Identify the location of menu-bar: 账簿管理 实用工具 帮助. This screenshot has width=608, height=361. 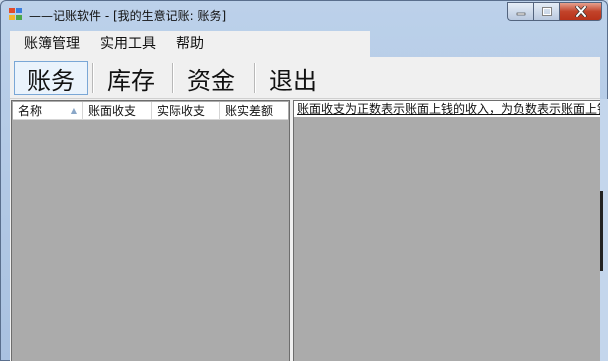
(190, 44).